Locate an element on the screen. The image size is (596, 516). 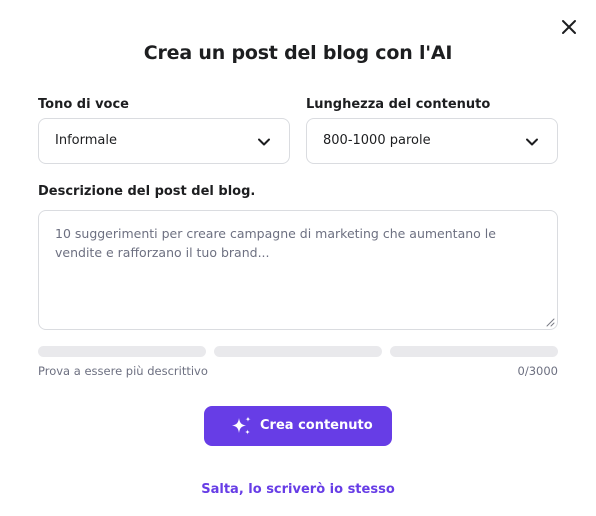
create-content-label: Crea contenuto is located at coordinates (316, 425).